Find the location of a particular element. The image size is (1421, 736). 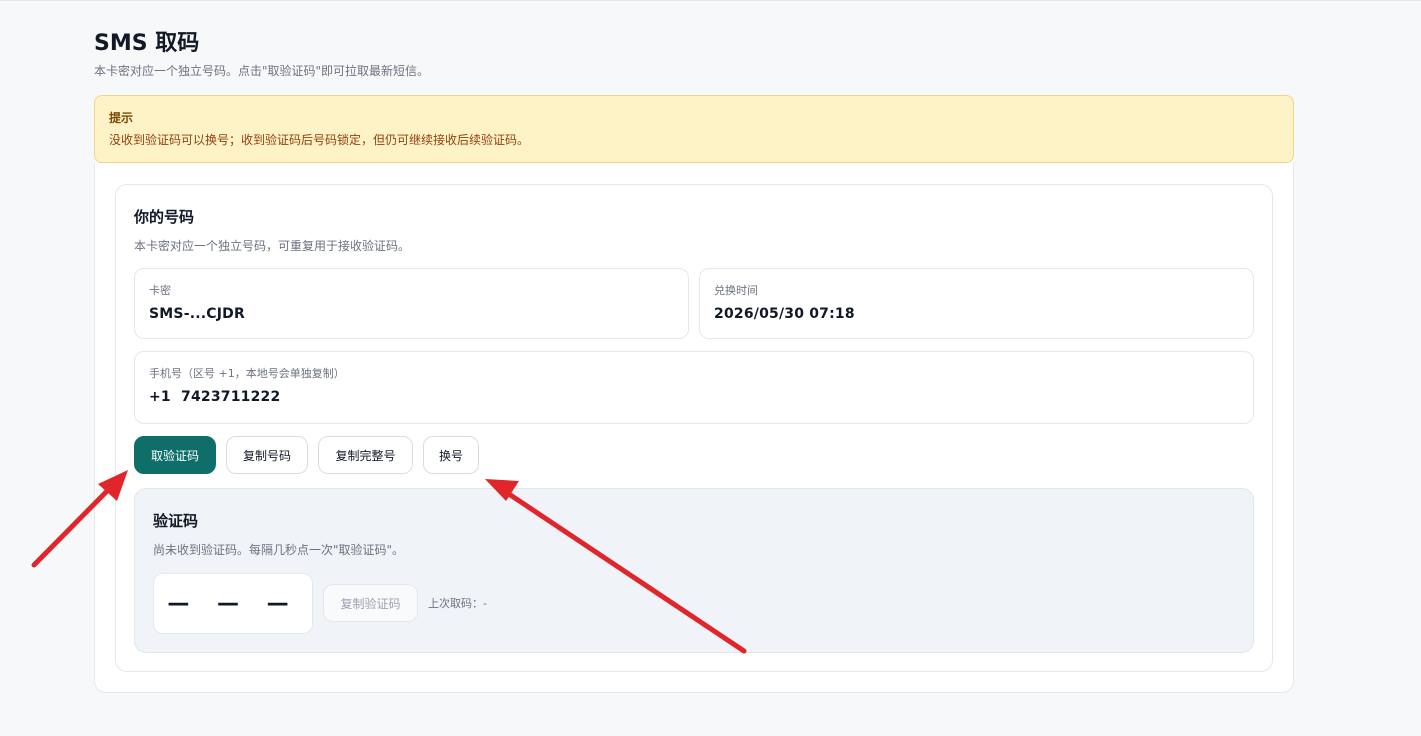

card-key-value: SMS-...CJDR is located at coordinates (197, 314).